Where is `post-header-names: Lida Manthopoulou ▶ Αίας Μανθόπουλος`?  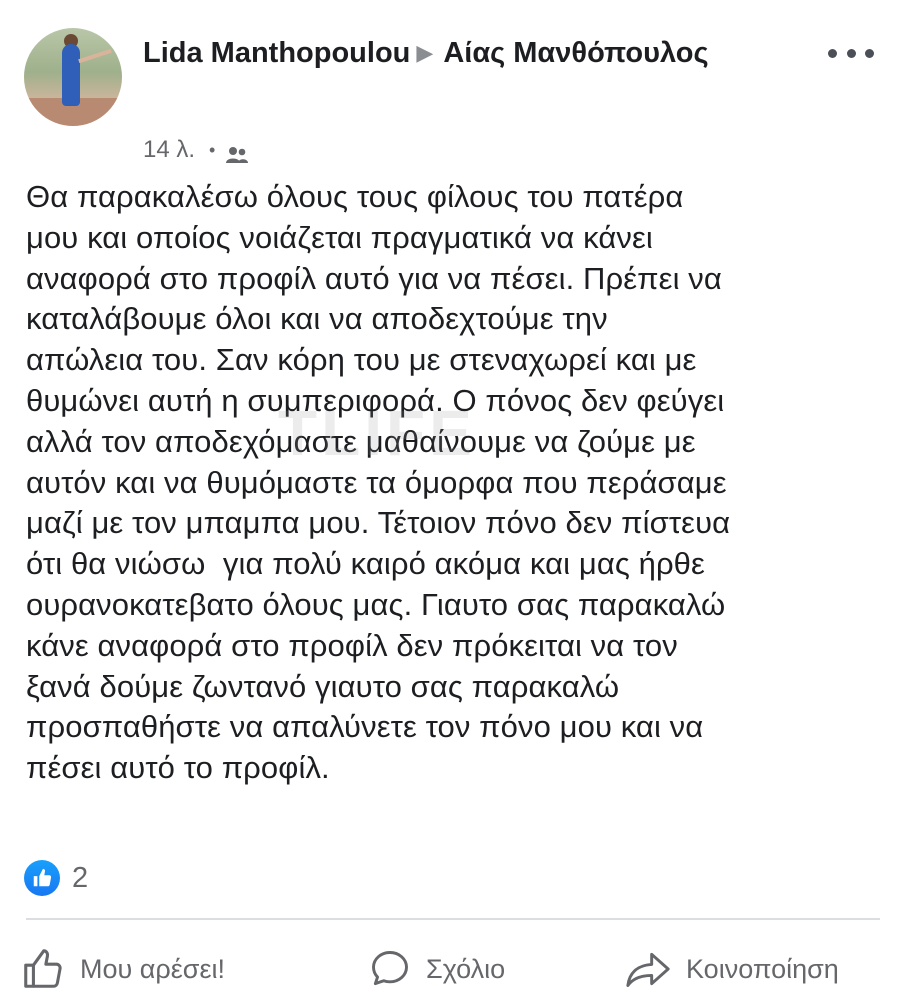
post-header-names: Lida Manthopoulou ▶ Αίας Μανθόπουλος is located at coordinates (463, 53).